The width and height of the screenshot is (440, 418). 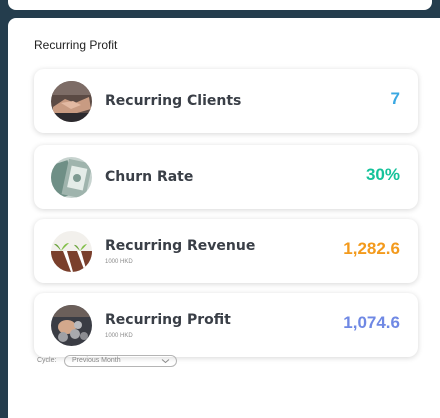 What do you see at coordinates (71, 325) in the screenshot?
I see `coins-hand-icon` at bounding box center [71, 325].